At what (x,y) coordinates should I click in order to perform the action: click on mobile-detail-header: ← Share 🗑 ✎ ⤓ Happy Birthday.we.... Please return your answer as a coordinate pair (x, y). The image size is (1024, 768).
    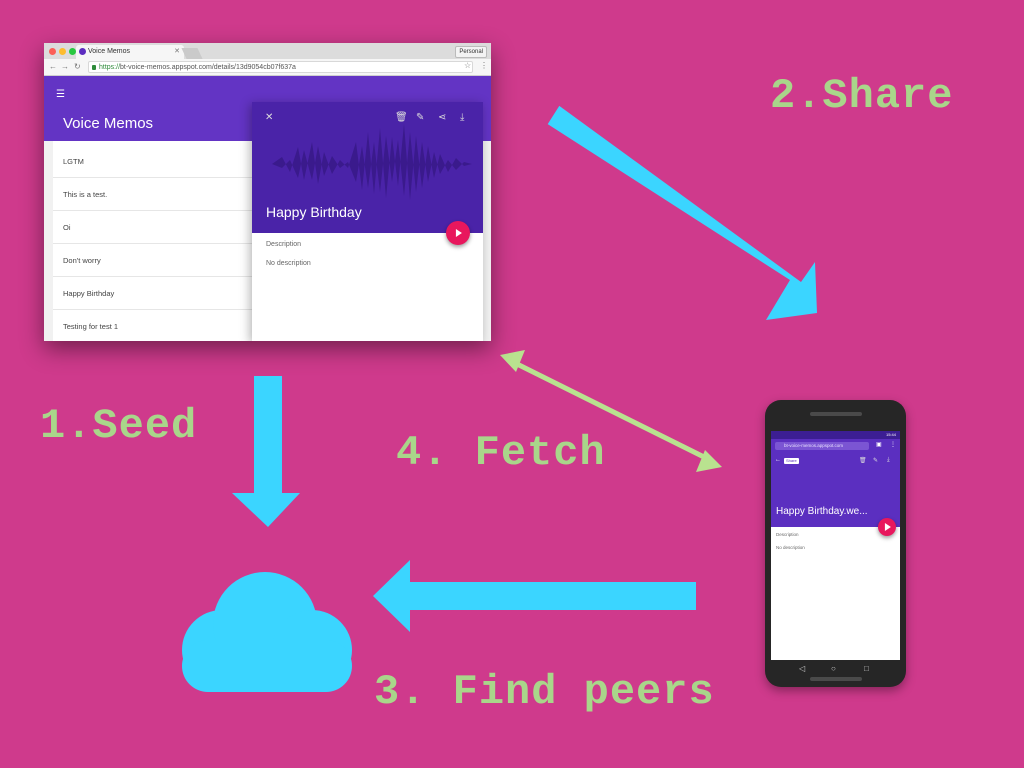
    Looking at the image, I should click on (835, 490).